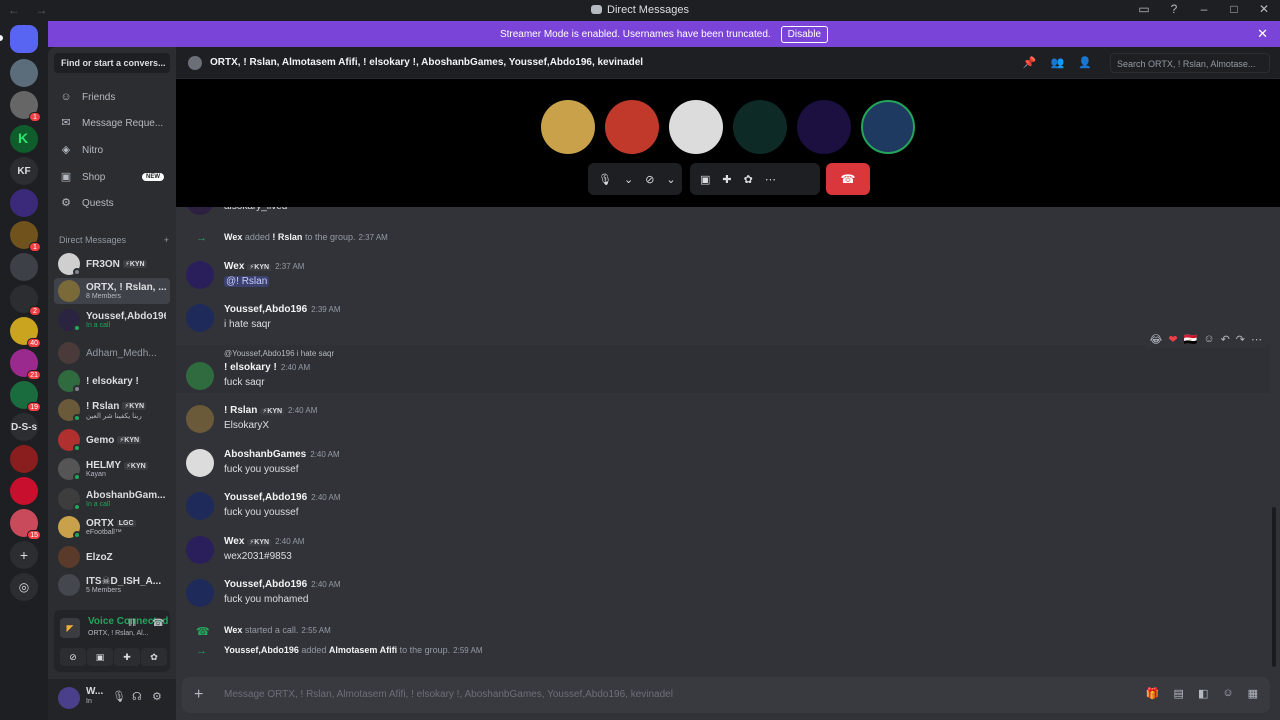 The image size is (1280, 720). Describe the element at coordinates (1030, 62) in the screenshot. I see `pin-icon: 📌` at that location.